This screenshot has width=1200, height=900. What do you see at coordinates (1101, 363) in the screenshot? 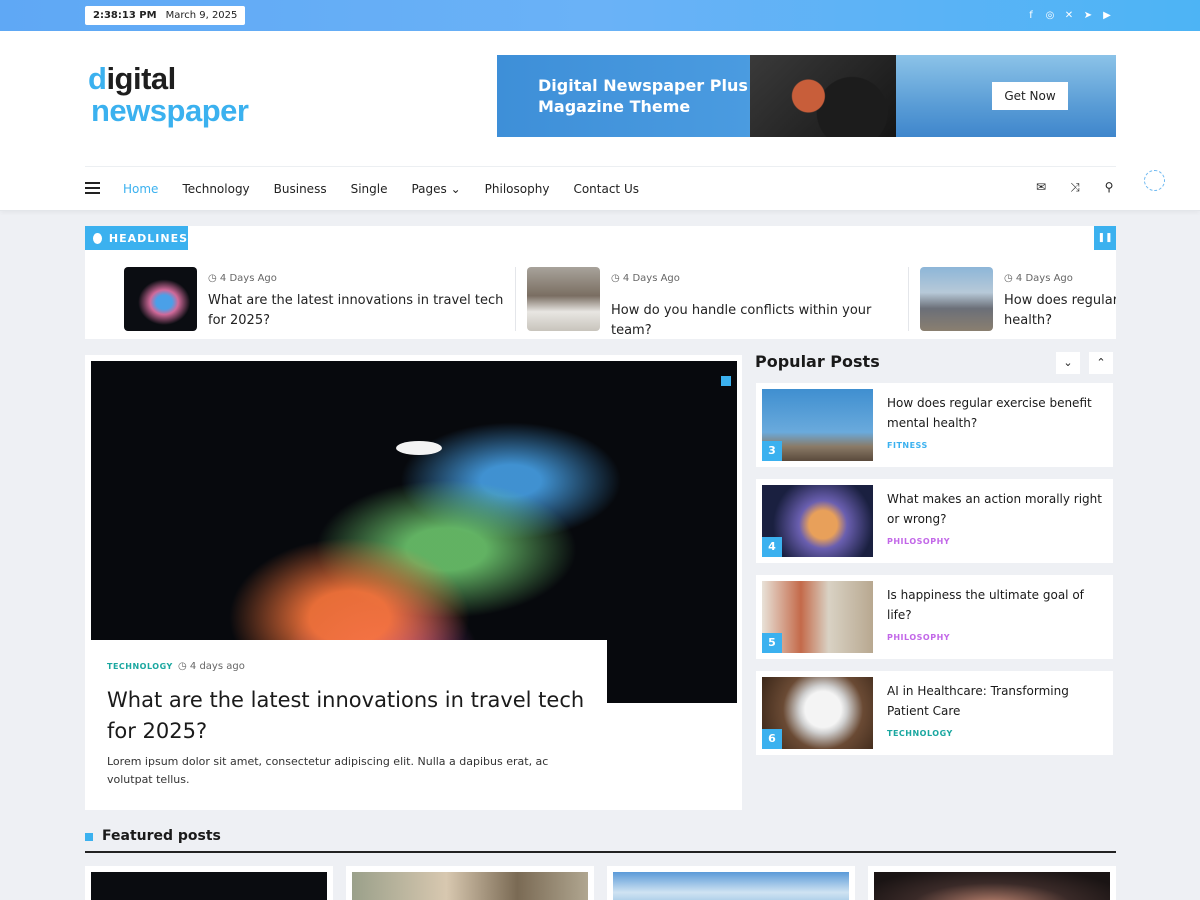
I see `chevron-up-icon: ⌃` at bounding box center [1101, 363].